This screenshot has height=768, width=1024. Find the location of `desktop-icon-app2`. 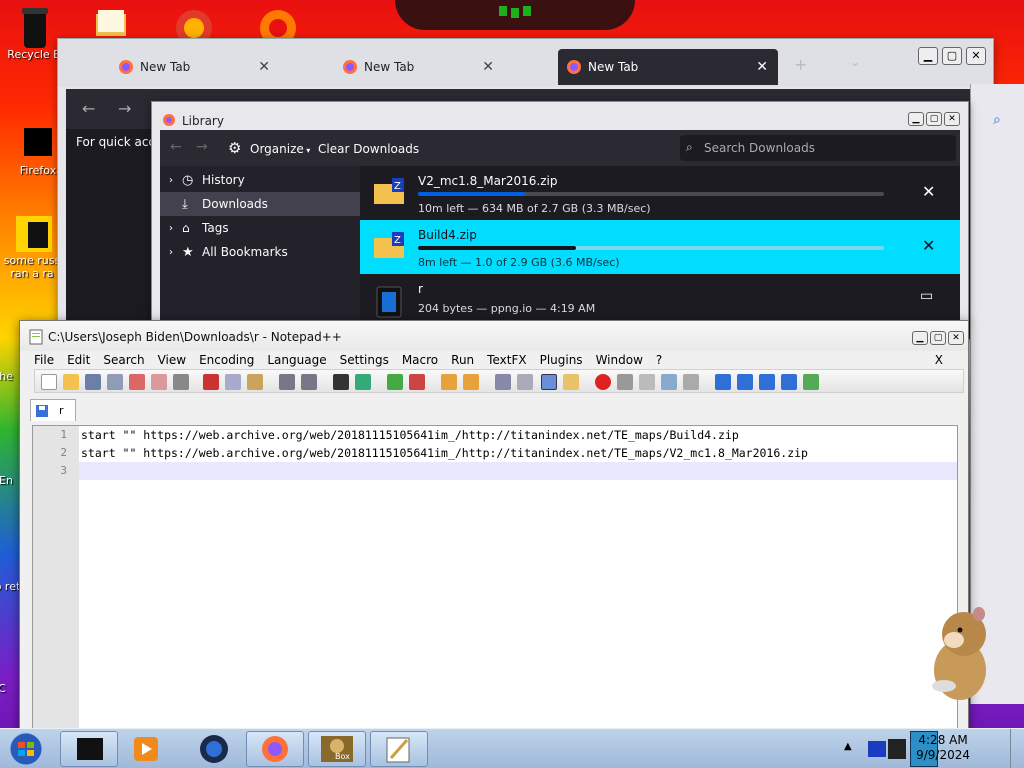

desktop-icon-app2 is located at coordinates (278, 22).